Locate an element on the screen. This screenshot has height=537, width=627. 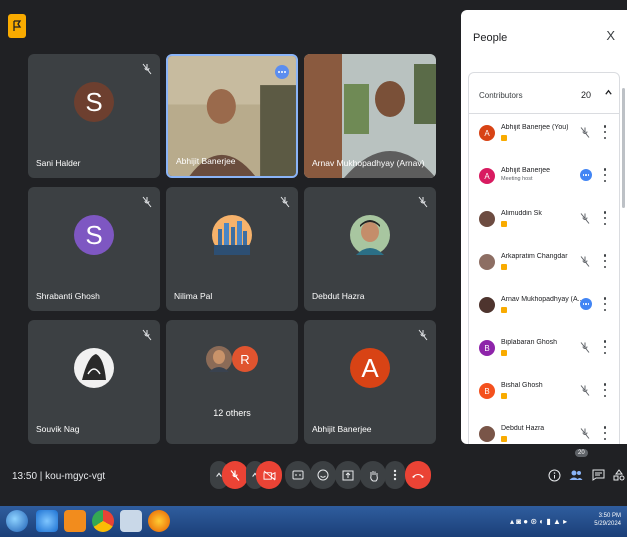
mic-toggle-button is located at coordinates (235, 475).